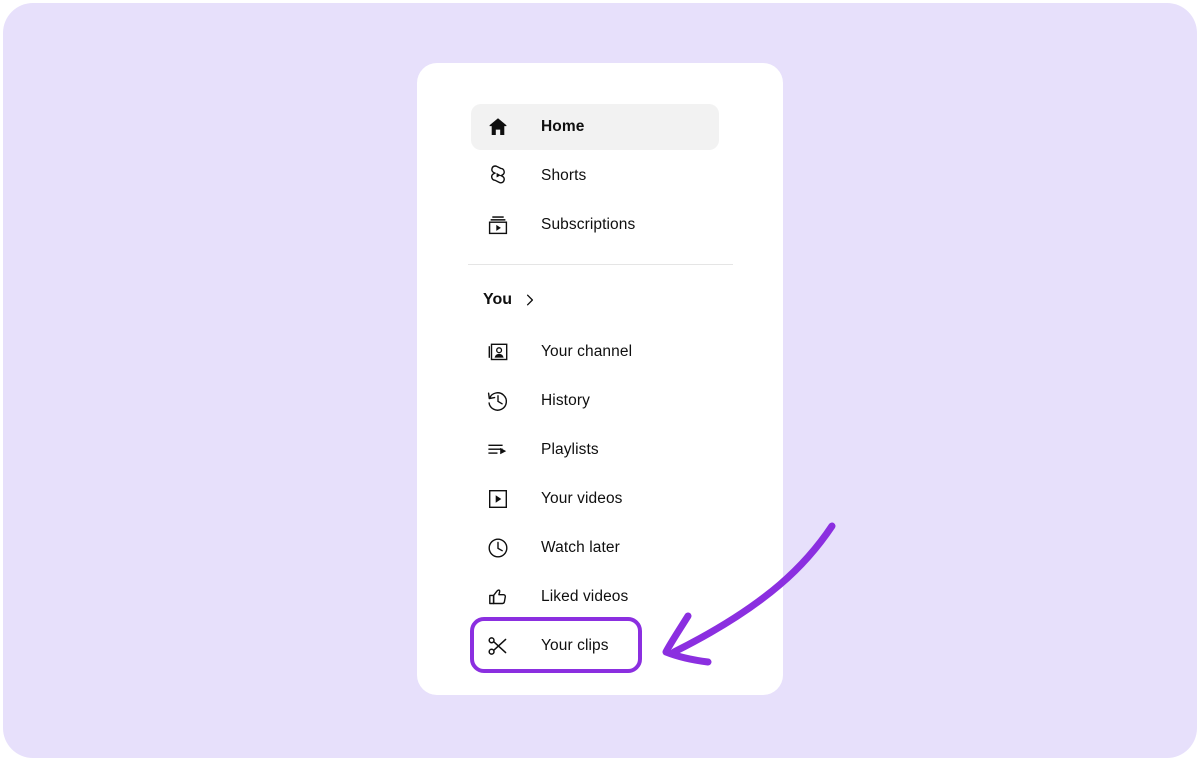 The width and height of the screenshot is (1200, 761). What do you see at coordinates (498, 299) in the screenshot?
I see `you-section-title: You` at bounding box center [498, 299].